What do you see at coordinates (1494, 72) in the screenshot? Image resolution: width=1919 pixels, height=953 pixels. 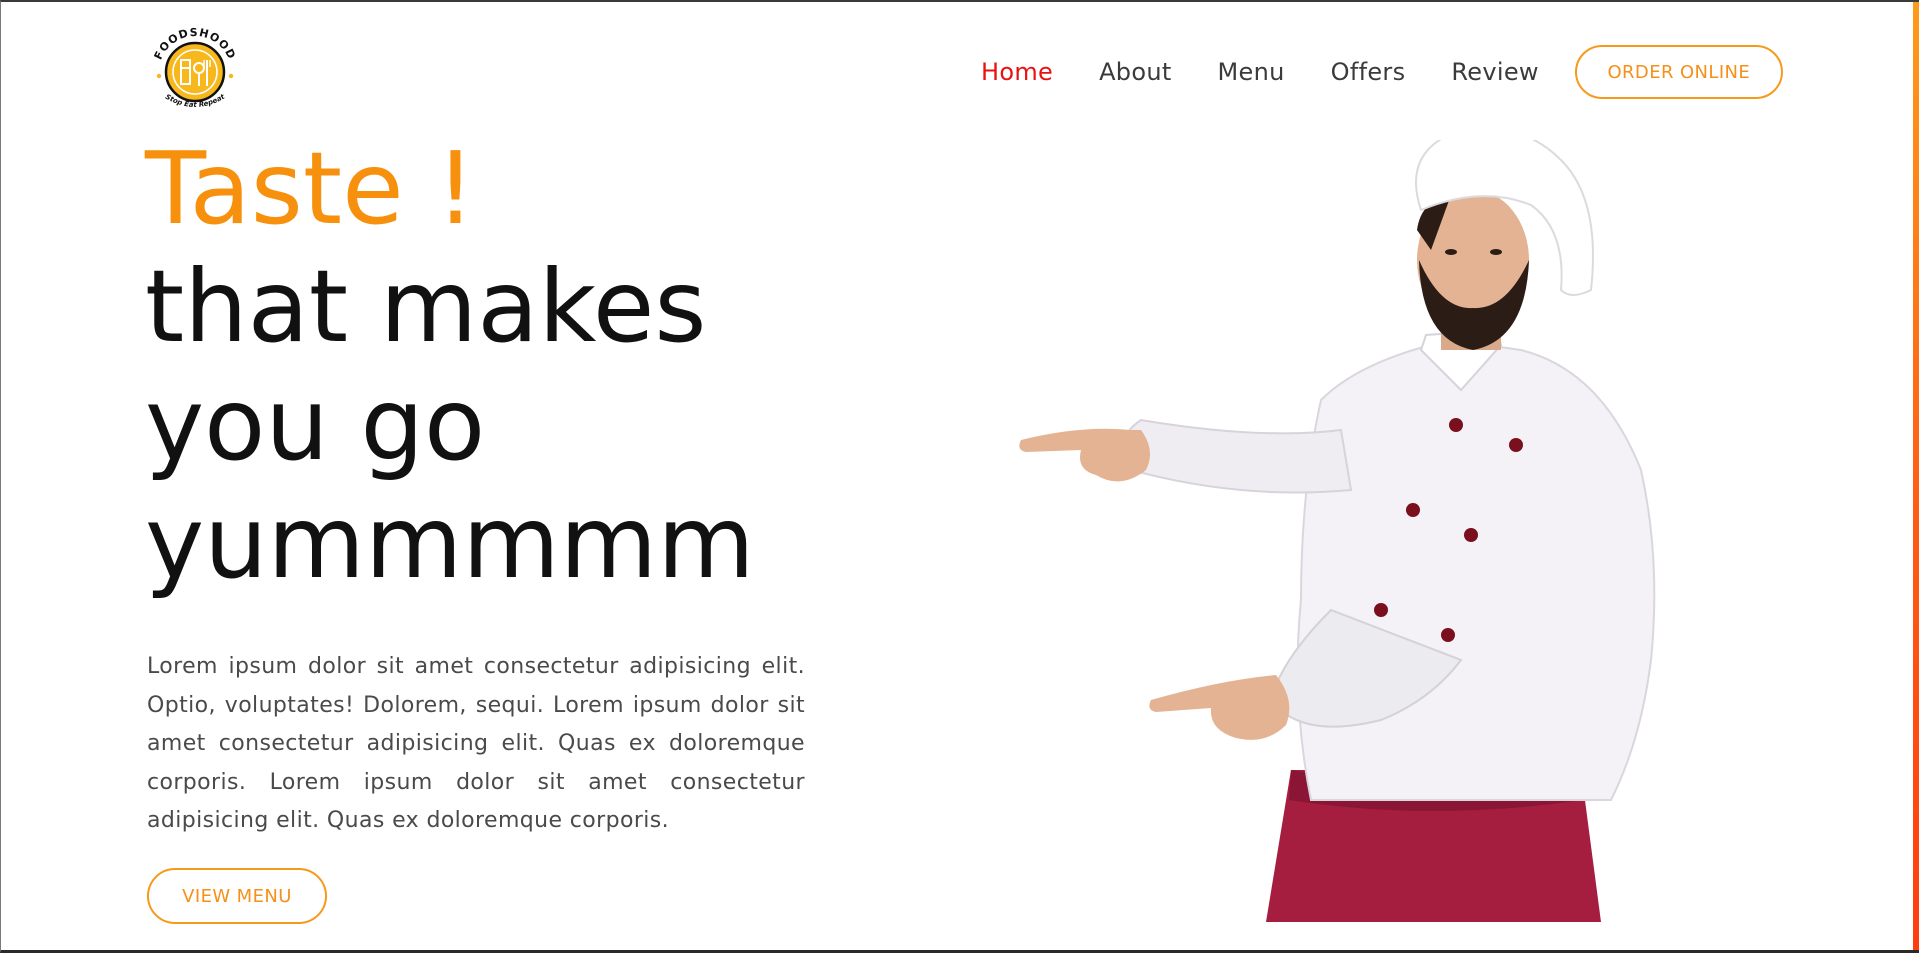 I see `nav-link-review: Review` at bounding box center [1494, 72].